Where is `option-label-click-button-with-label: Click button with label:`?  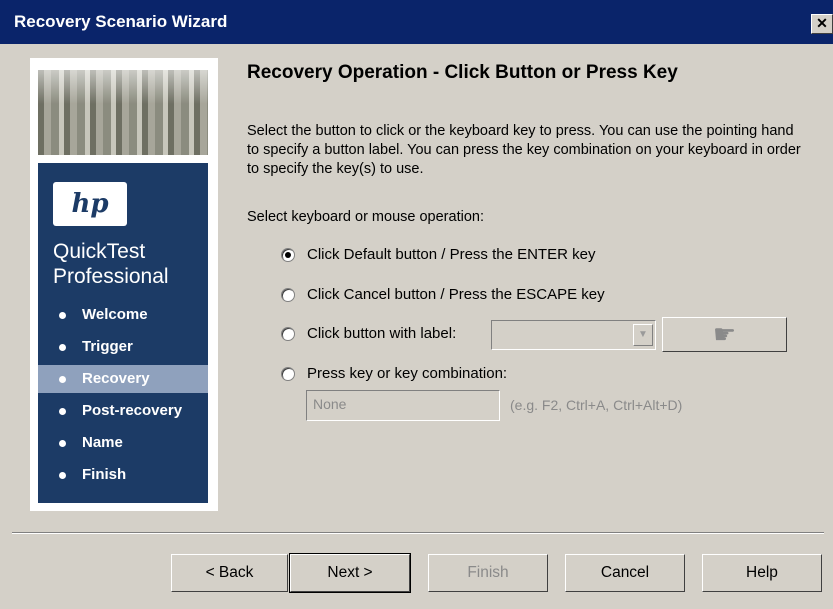 option-label-click-button-with-label: Click button with label: is located at coordinates (381, 333).